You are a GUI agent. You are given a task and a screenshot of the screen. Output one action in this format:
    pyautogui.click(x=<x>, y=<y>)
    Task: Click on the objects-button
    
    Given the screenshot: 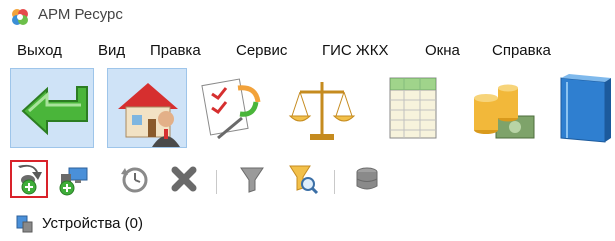 What is the action you would take?
    pyautogui.click(x=147, y=108)
    